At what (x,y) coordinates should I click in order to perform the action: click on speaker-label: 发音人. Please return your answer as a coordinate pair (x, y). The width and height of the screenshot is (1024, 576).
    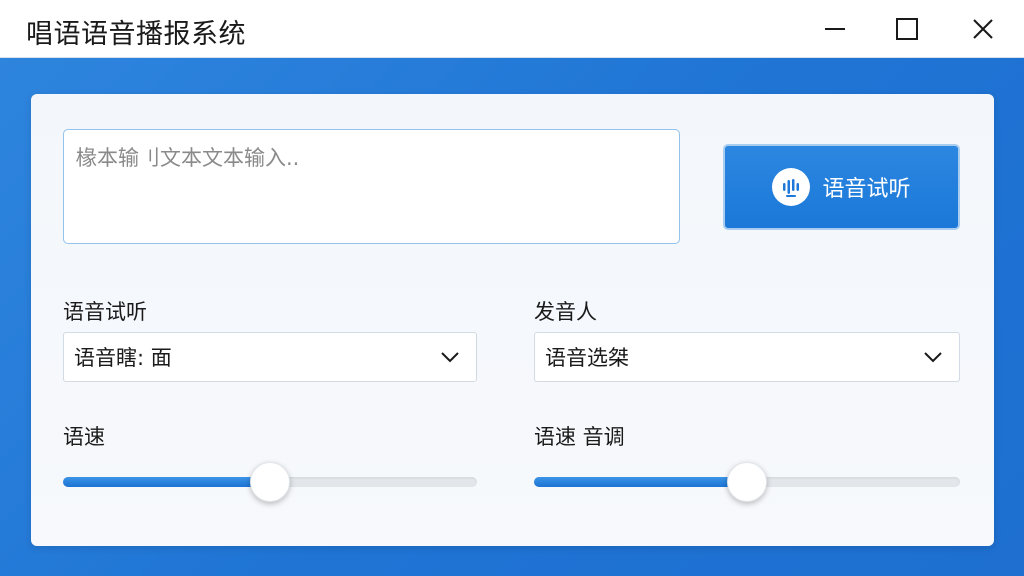
    Looking at the image, I should click on (565, 312).